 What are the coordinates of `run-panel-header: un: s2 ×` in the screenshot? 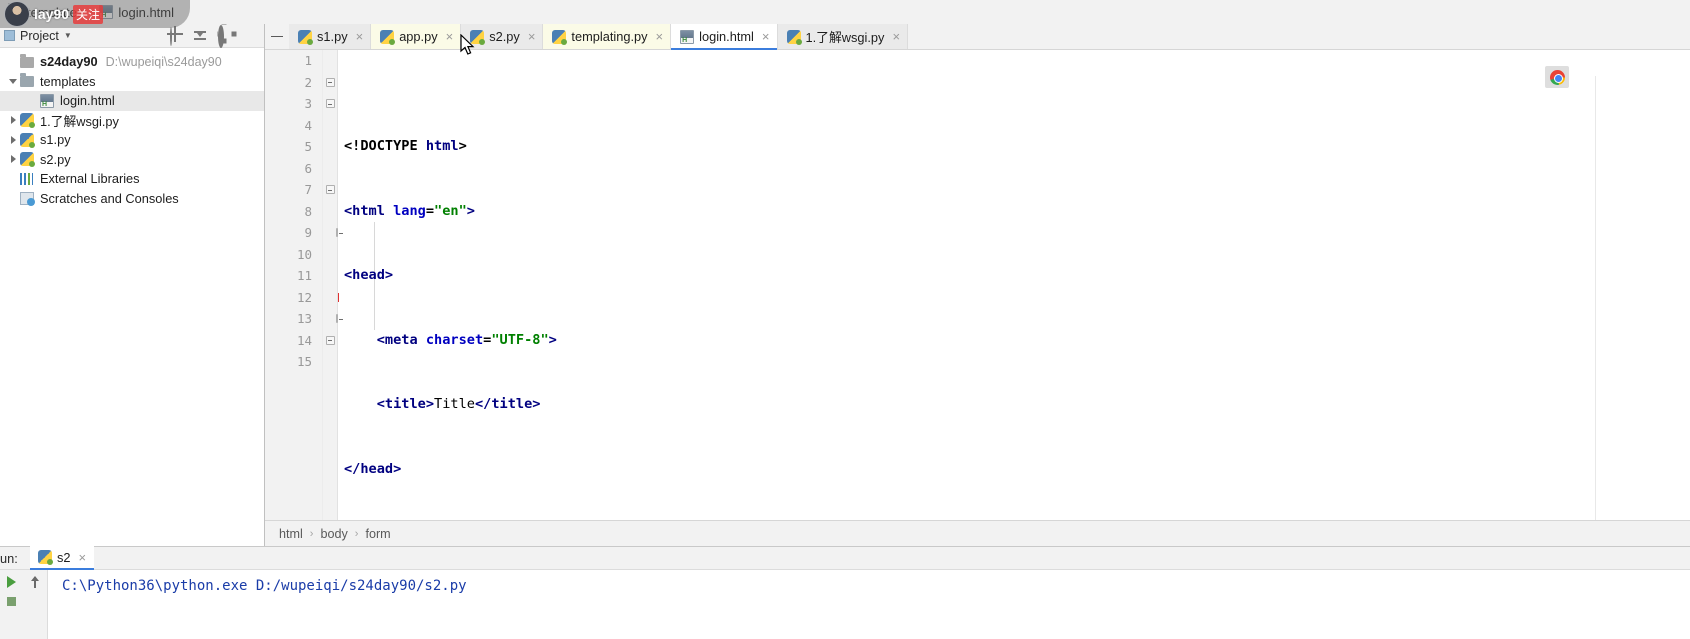 It's located at (845, 558).